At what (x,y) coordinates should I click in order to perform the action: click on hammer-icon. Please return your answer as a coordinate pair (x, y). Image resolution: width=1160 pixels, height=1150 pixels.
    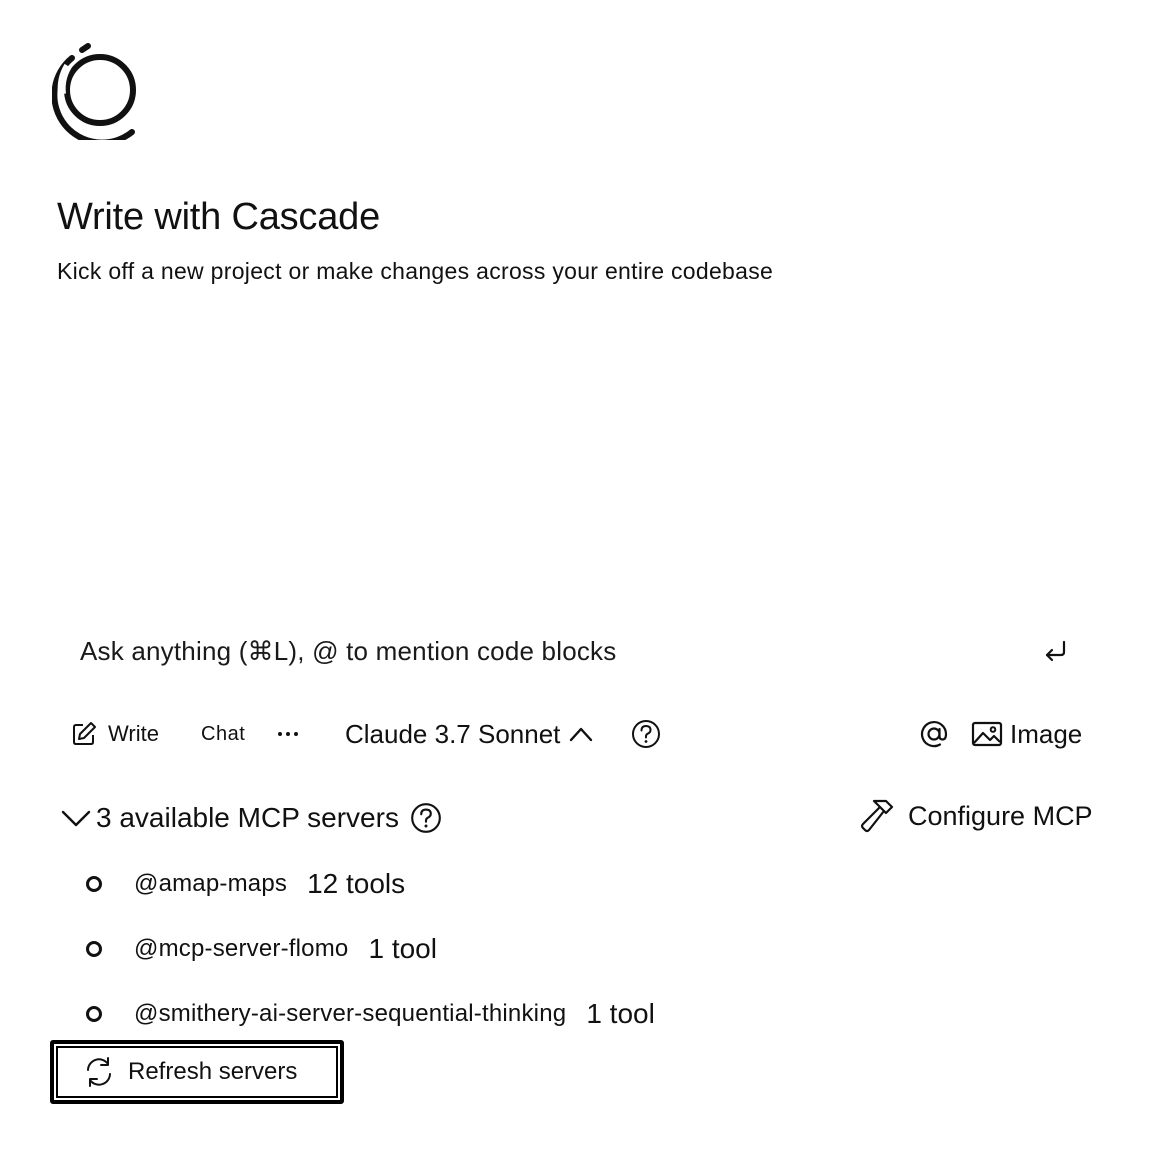
    Looking at the image, I should click on (883, 816).